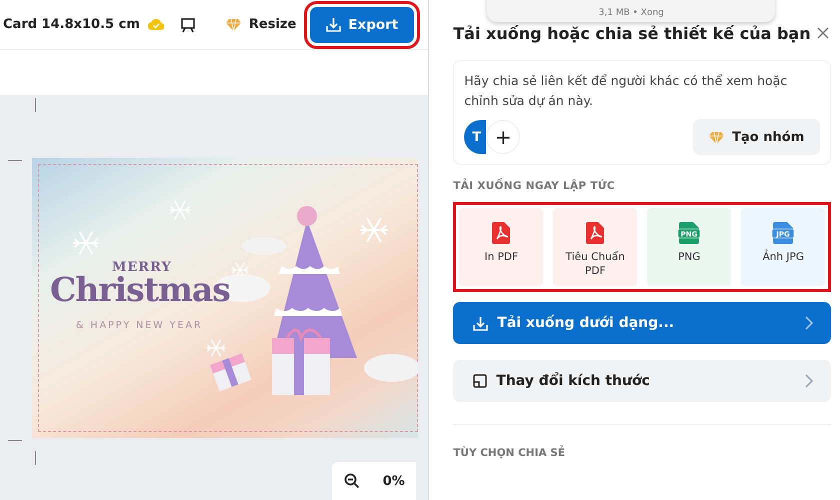 The width and height of the screenshot is (840, 500). What do you see at coordinates (632, 33) in the screenshot?
I see `panel-title: Tải xuống hoặc chia sẻ thiết kế của bạn` at bounding box center [632, 33].